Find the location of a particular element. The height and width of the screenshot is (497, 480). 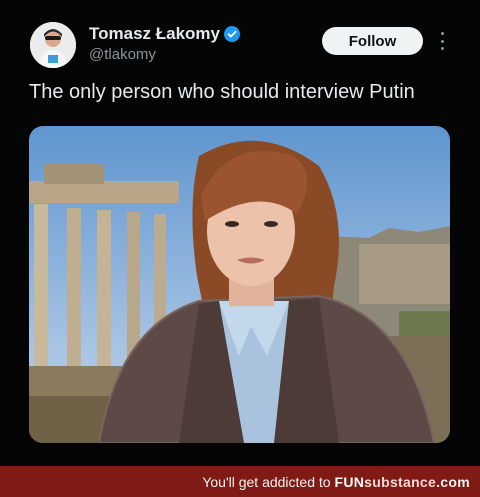

author-handle: @tlakomy is located at coordinates (122, 54).